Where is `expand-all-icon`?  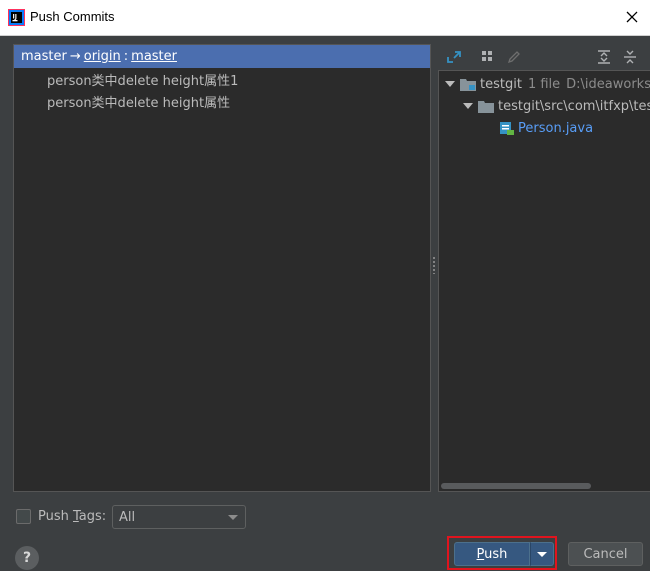
expand-all-icon is located at coordinates (604, 57).